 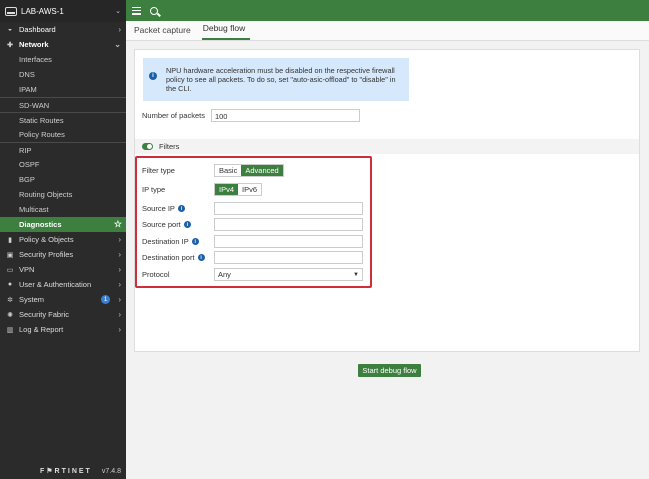 What do you see at coordinates (164, 32) in the screenshot?
I see `tab-packet-capture: Packet capture` at bounding box center [164, 32].